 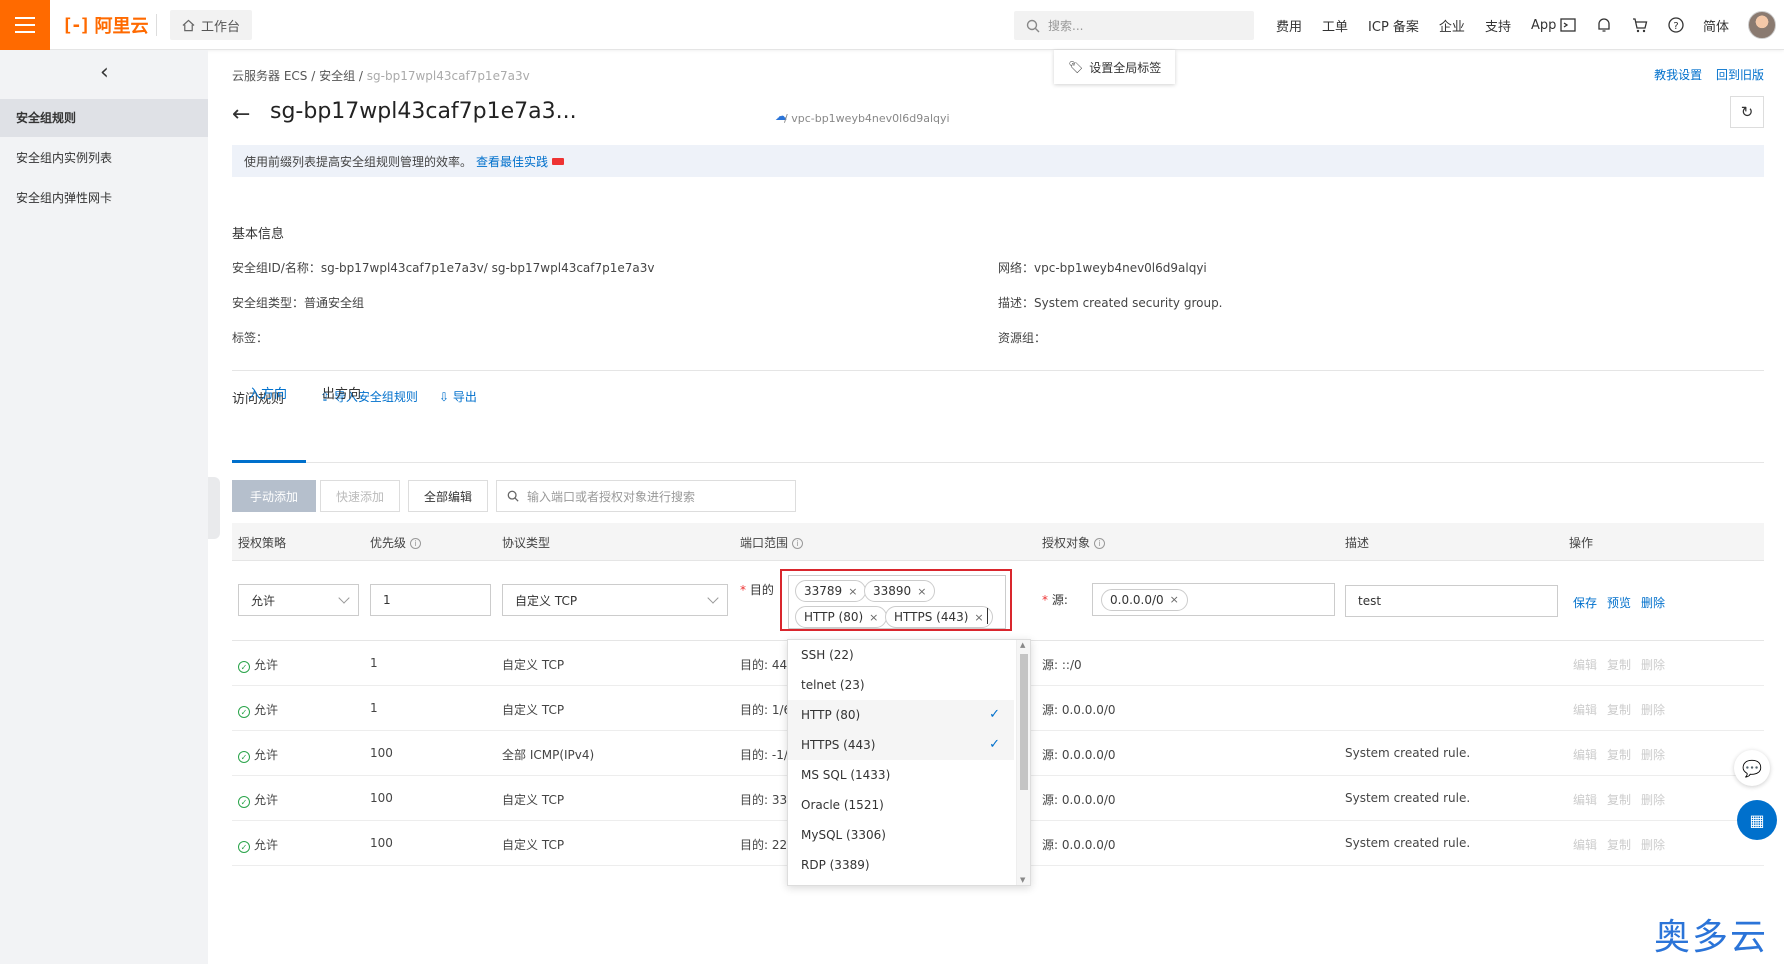 I want to click on nav-fee: 费用, so click(x=1289, y=25).